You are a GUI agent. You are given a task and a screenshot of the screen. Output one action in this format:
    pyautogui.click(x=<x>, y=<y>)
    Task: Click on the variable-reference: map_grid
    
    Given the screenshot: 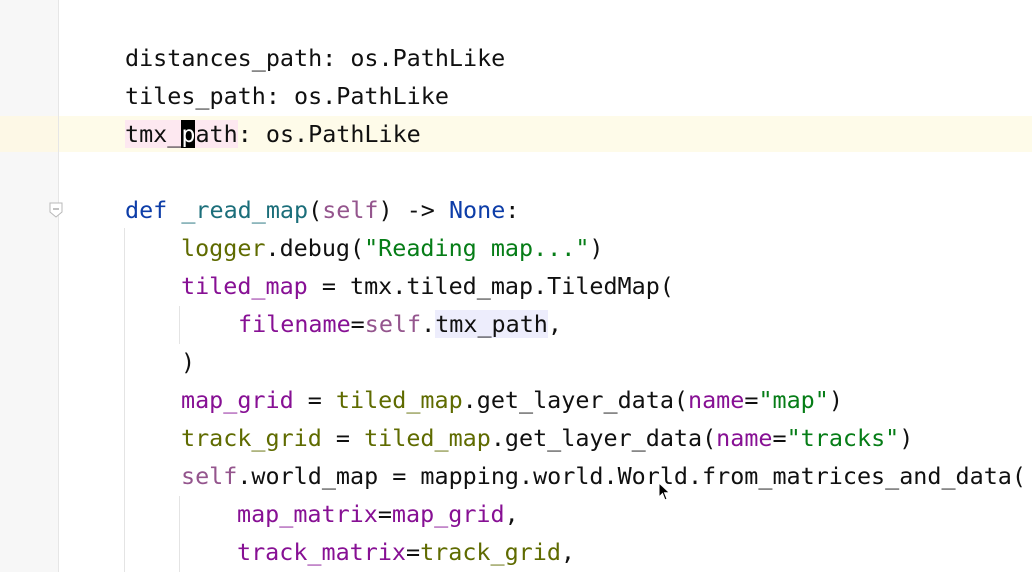 What is the action you would take?
    pyautogui.click(x=448, y=514)
    